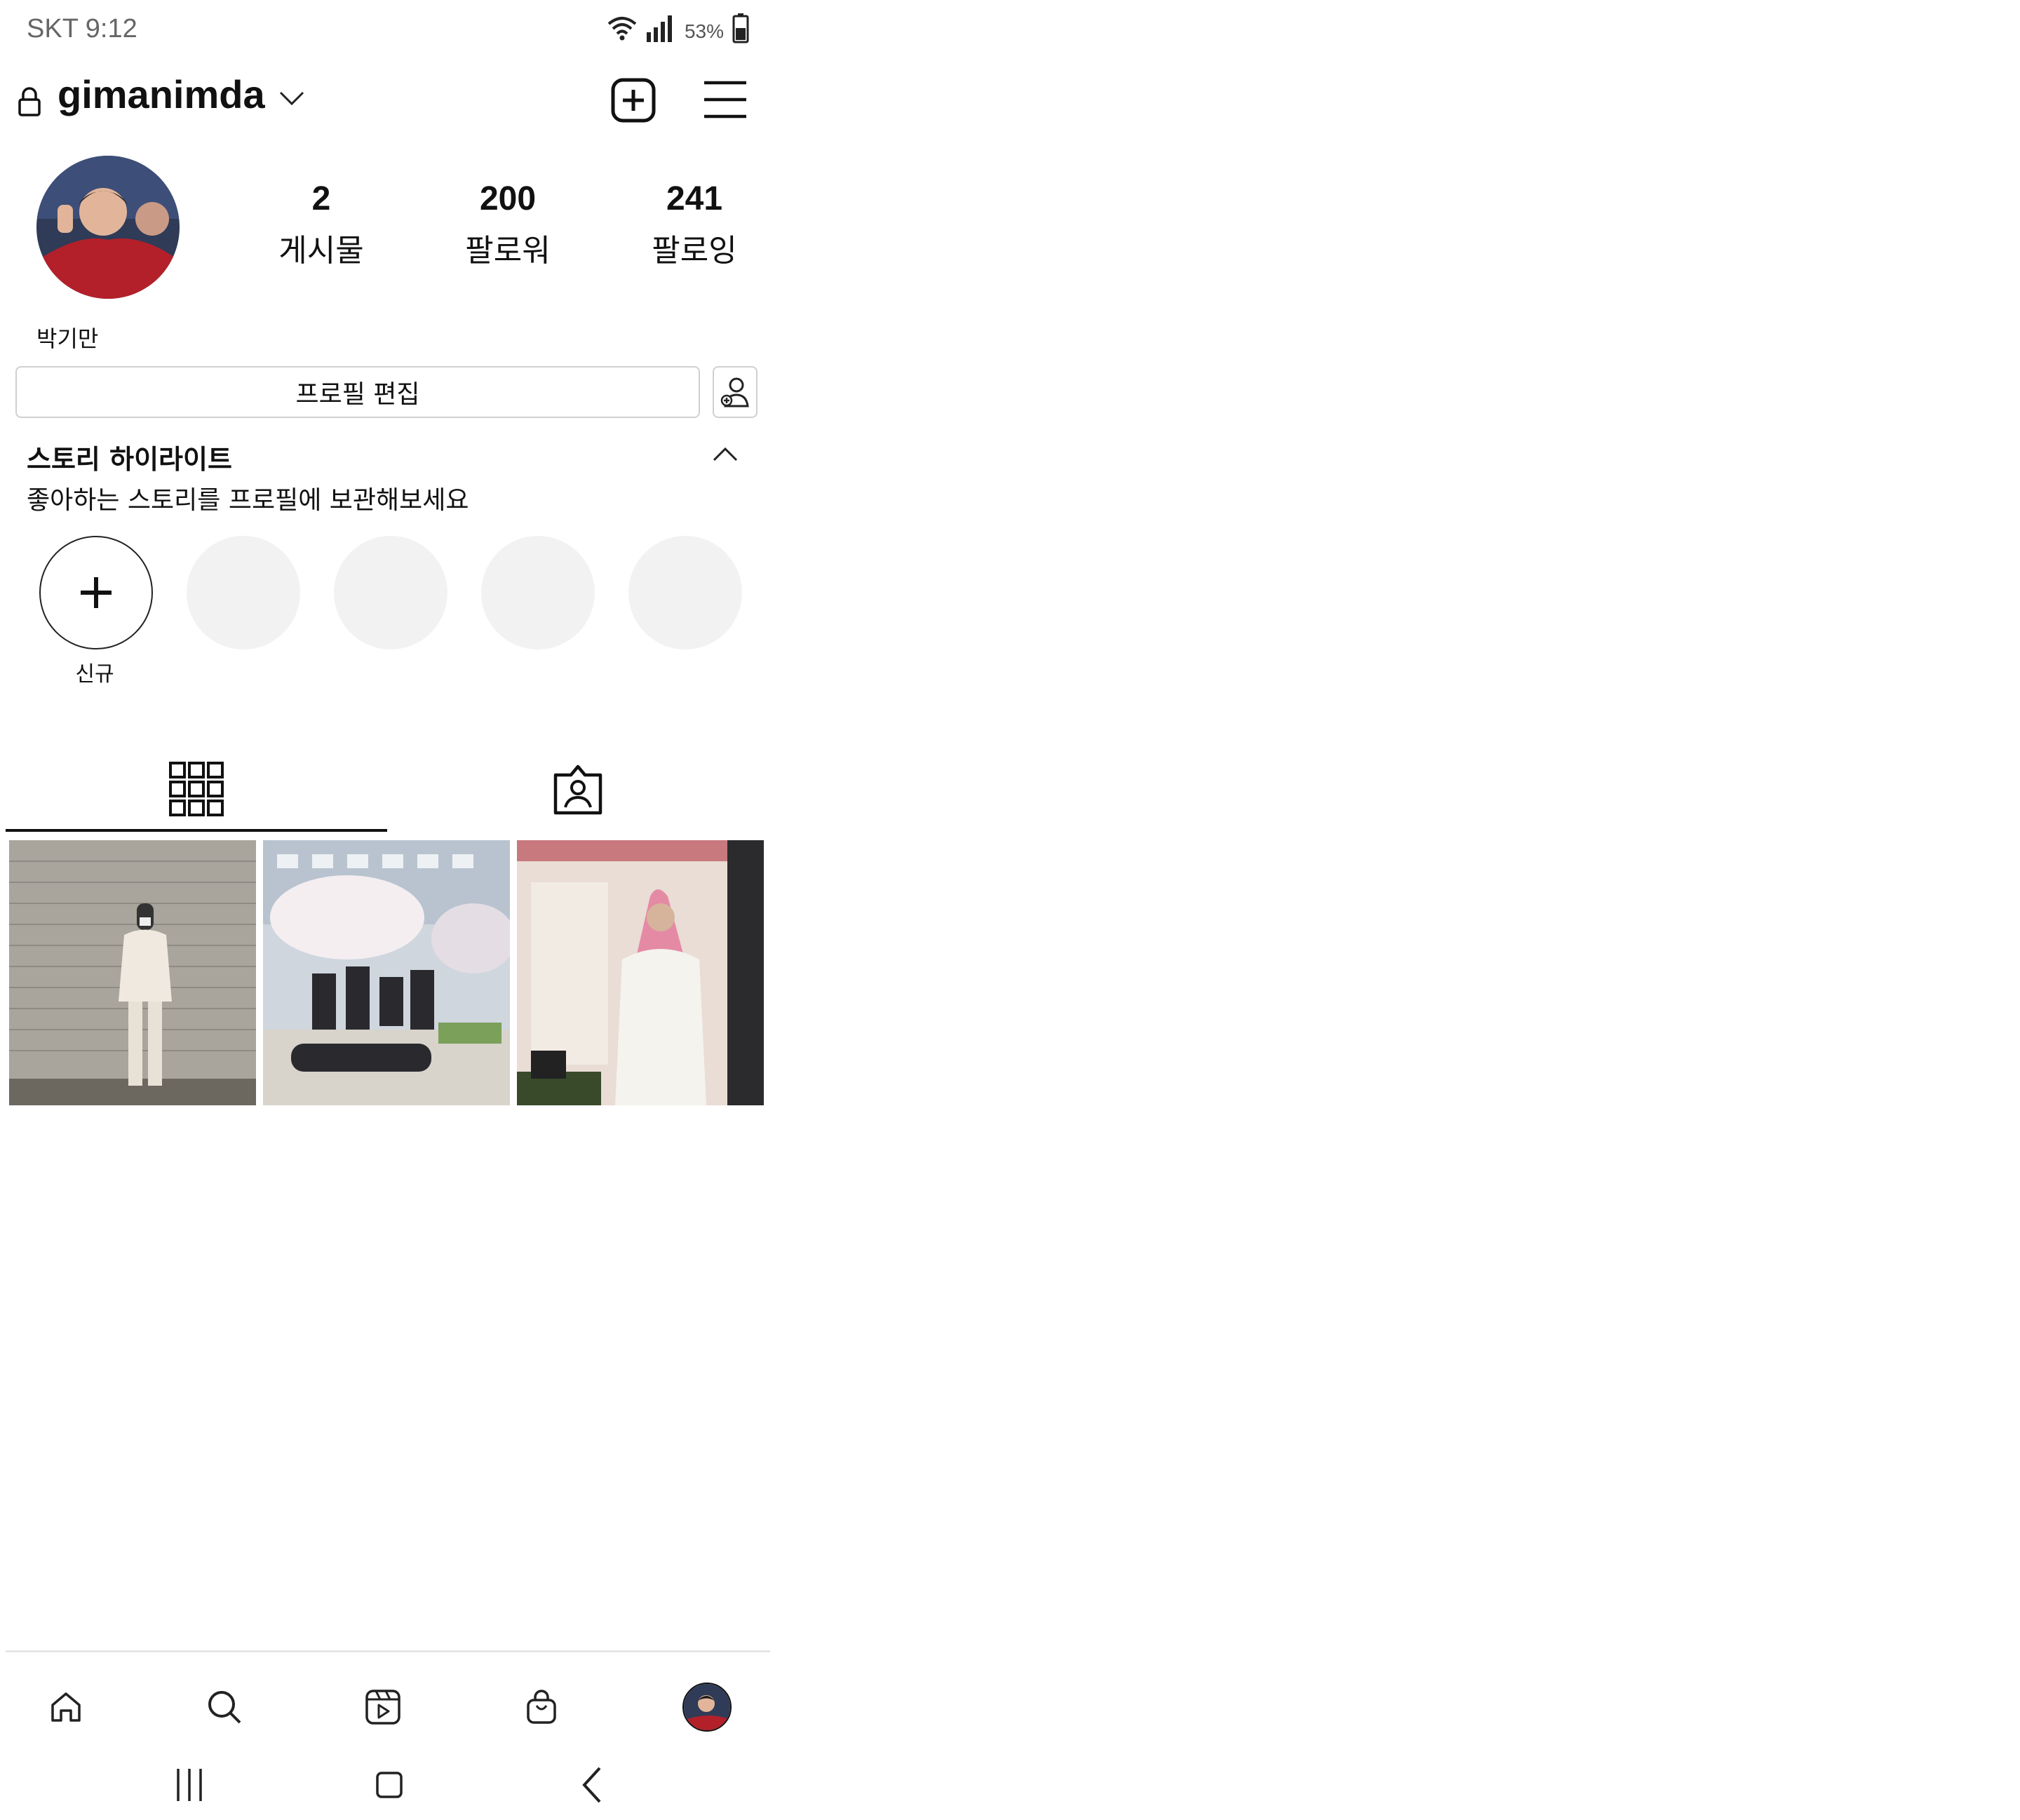  What do you see at coordinates (108, 227) in the screenshot?
I see `profile-avatar` at bounding box center [108, 227].